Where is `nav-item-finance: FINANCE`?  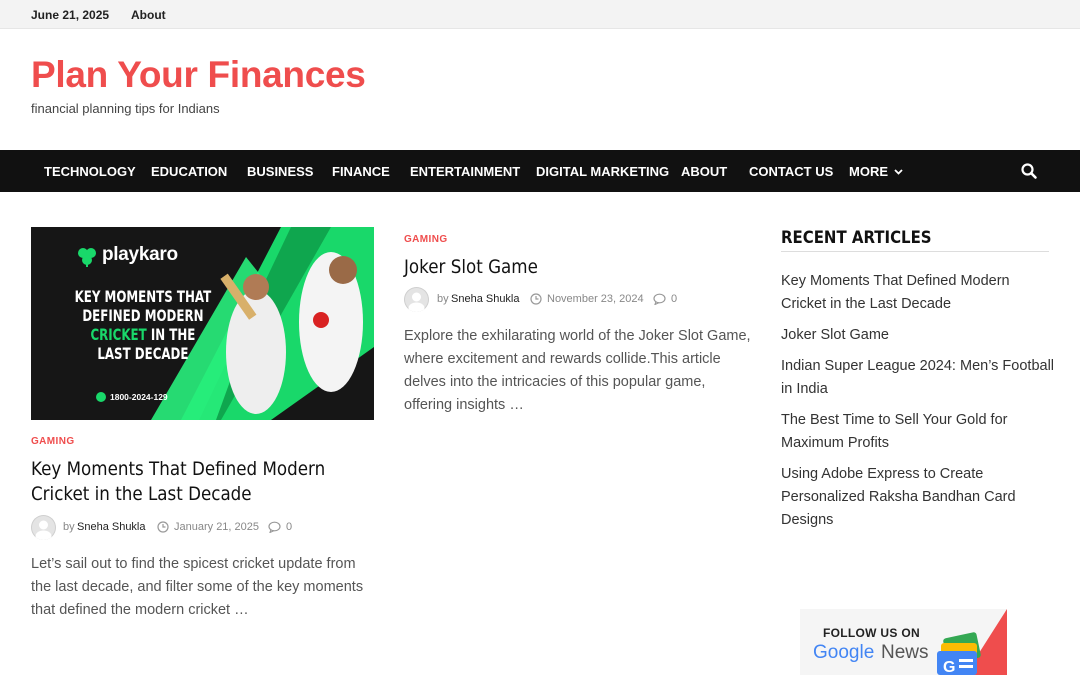 nav-item-finance: FINANCE is located at coordinates (361, 171).